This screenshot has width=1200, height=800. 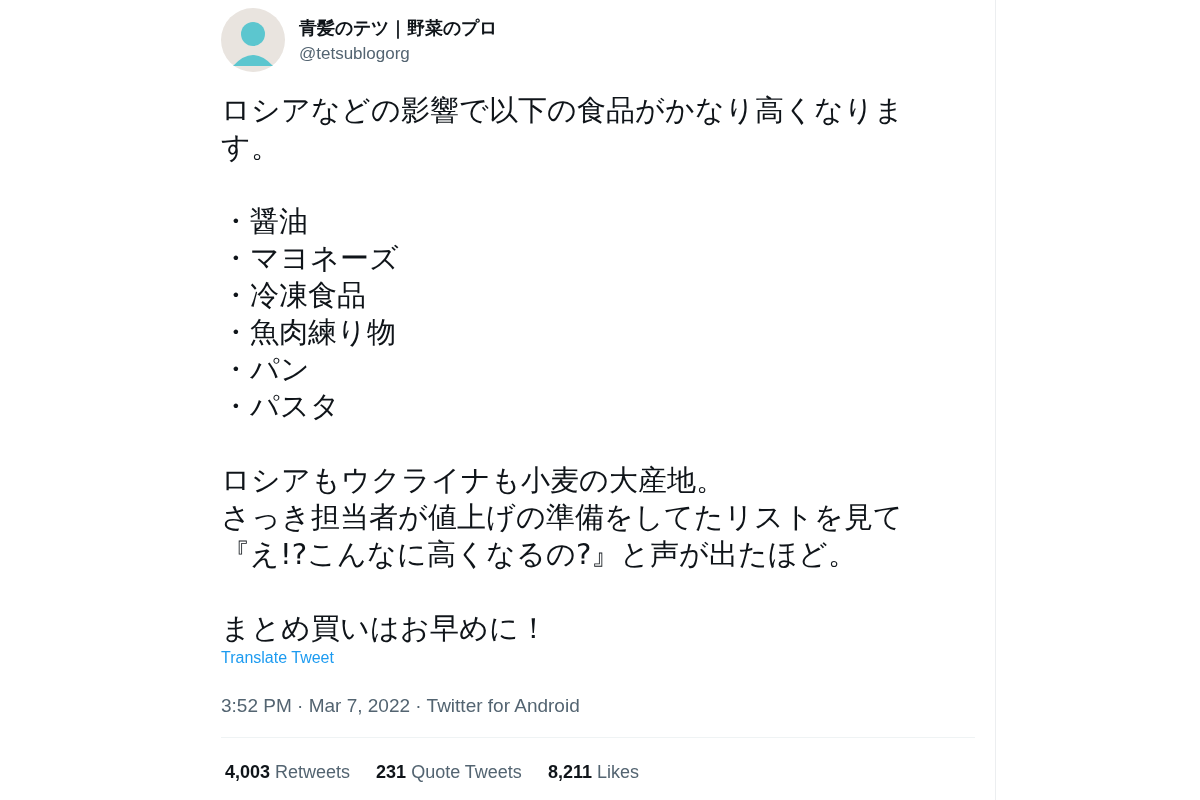 I want to click on tweet-text-line: 『え!?こんなに高くなるの?』と声が出たほど。, so click(x=539, y=554).